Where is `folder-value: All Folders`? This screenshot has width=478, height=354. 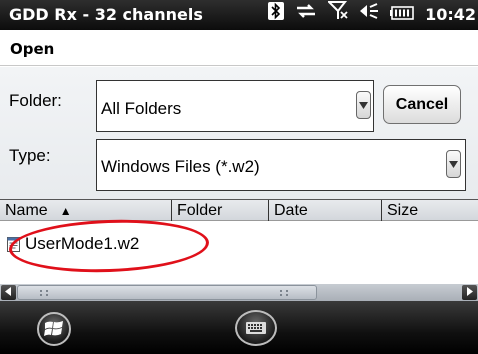 folder-value: All Folders is located at coordinates (141, 108).